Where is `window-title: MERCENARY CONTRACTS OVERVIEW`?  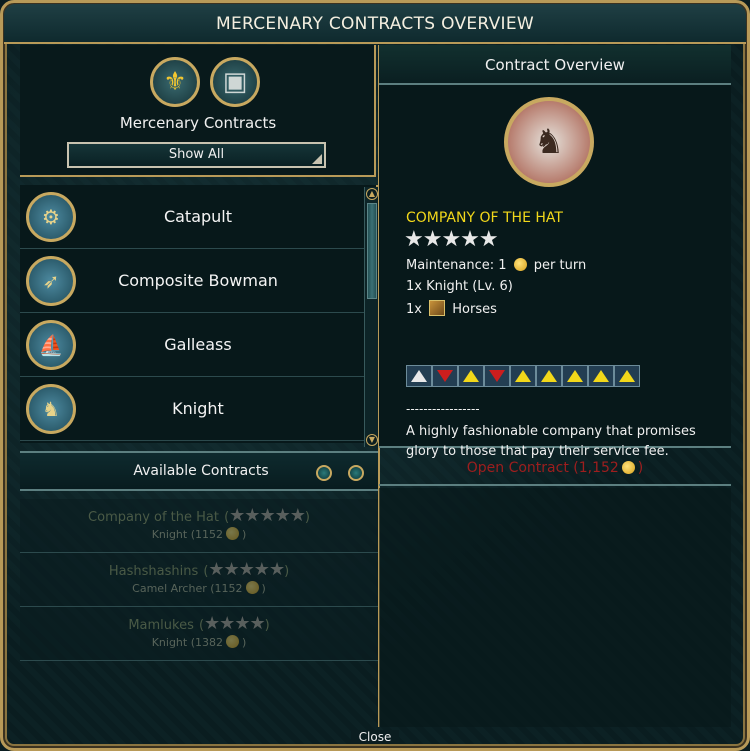 window-title: MERCENARY CONTRACTS OVERVIEW is located at coordinates (375, 24).